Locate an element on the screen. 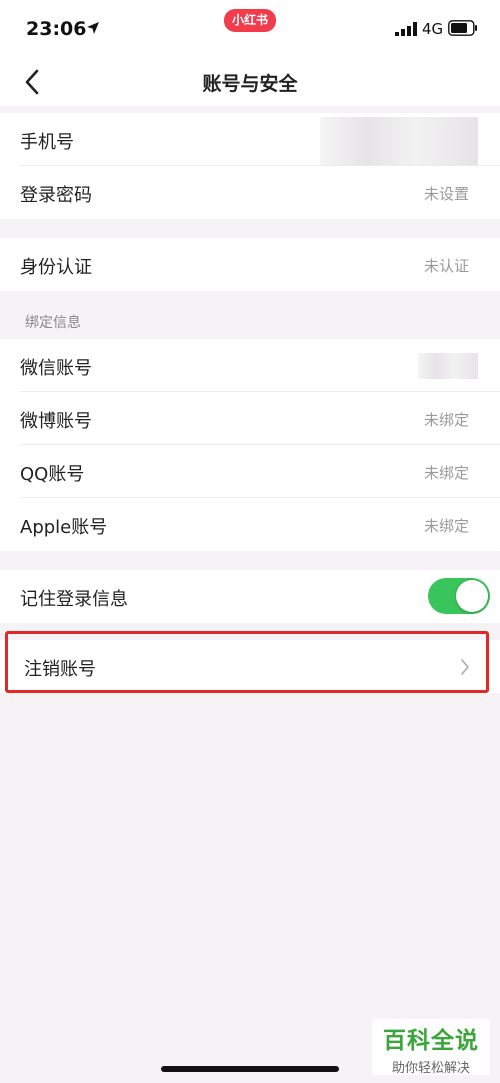 This screenshot has width=500, height=1083. wechat-row: 微信账号 is located at coordinates (250, 365).